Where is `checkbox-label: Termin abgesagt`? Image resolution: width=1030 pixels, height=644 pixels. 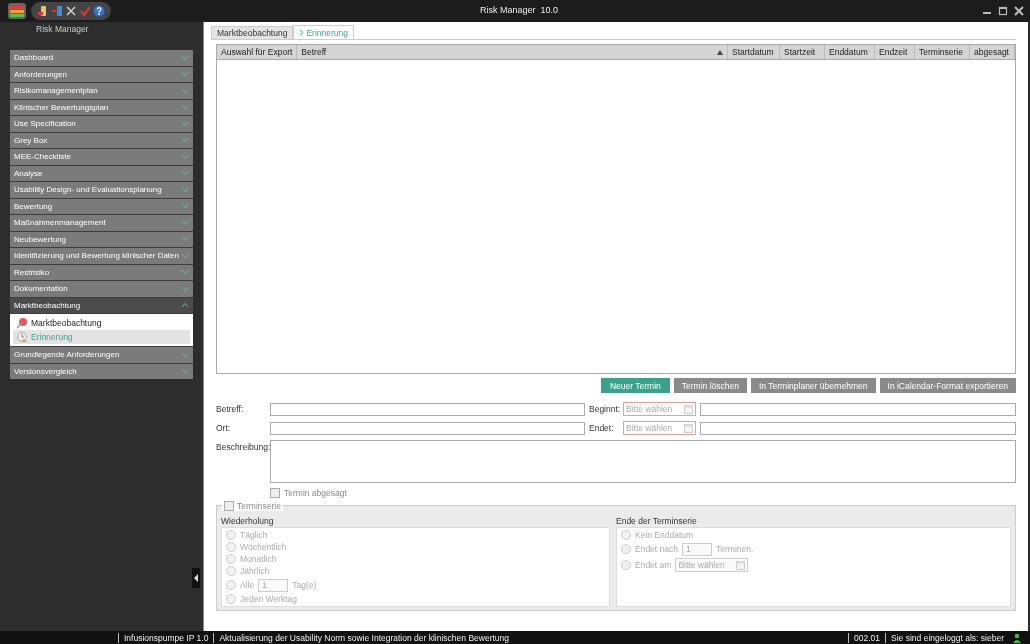
checkbox-label: Termin abgesagt is located at coordinates (315, 493).